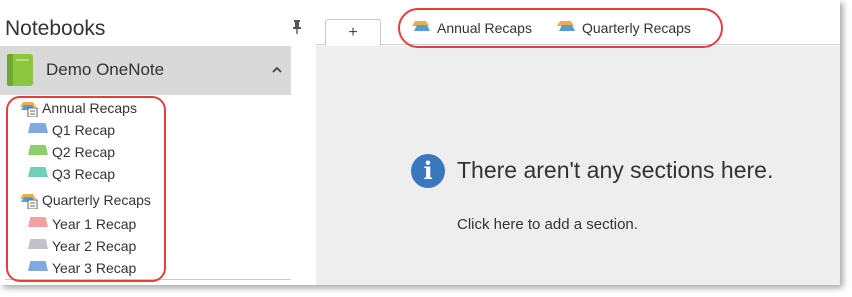  What do you see at coordinates (277, 70) in the screenshot?
I see `chevron-up-icon` at bounding box center [277, 70].